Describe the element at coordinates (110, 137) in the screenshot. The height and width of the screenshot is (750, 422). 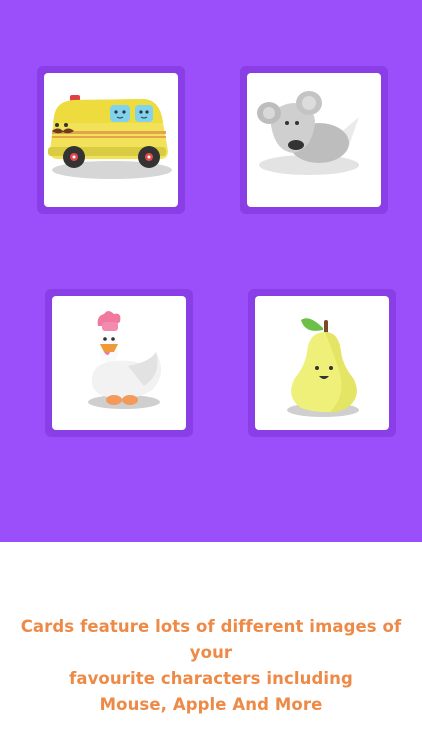
I see `bus-character-icon` at that location.